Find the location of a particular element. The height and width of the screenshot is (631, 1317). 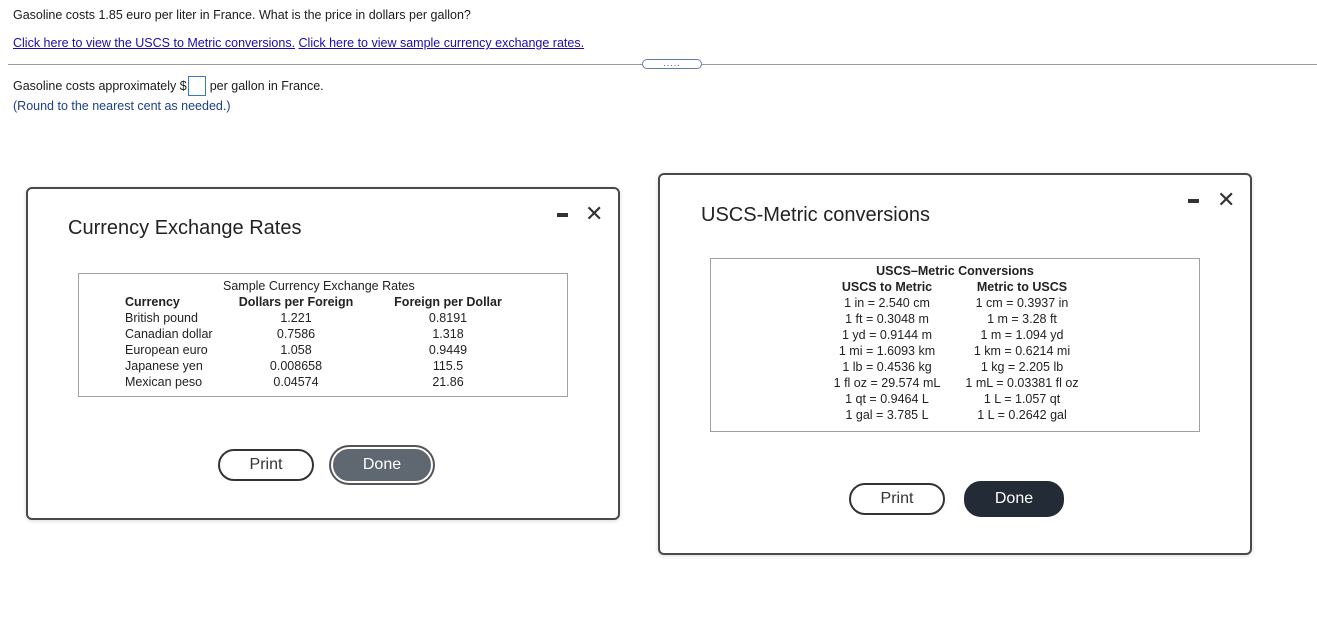

cell: 0.7586 is located at coordinates (296, 334).